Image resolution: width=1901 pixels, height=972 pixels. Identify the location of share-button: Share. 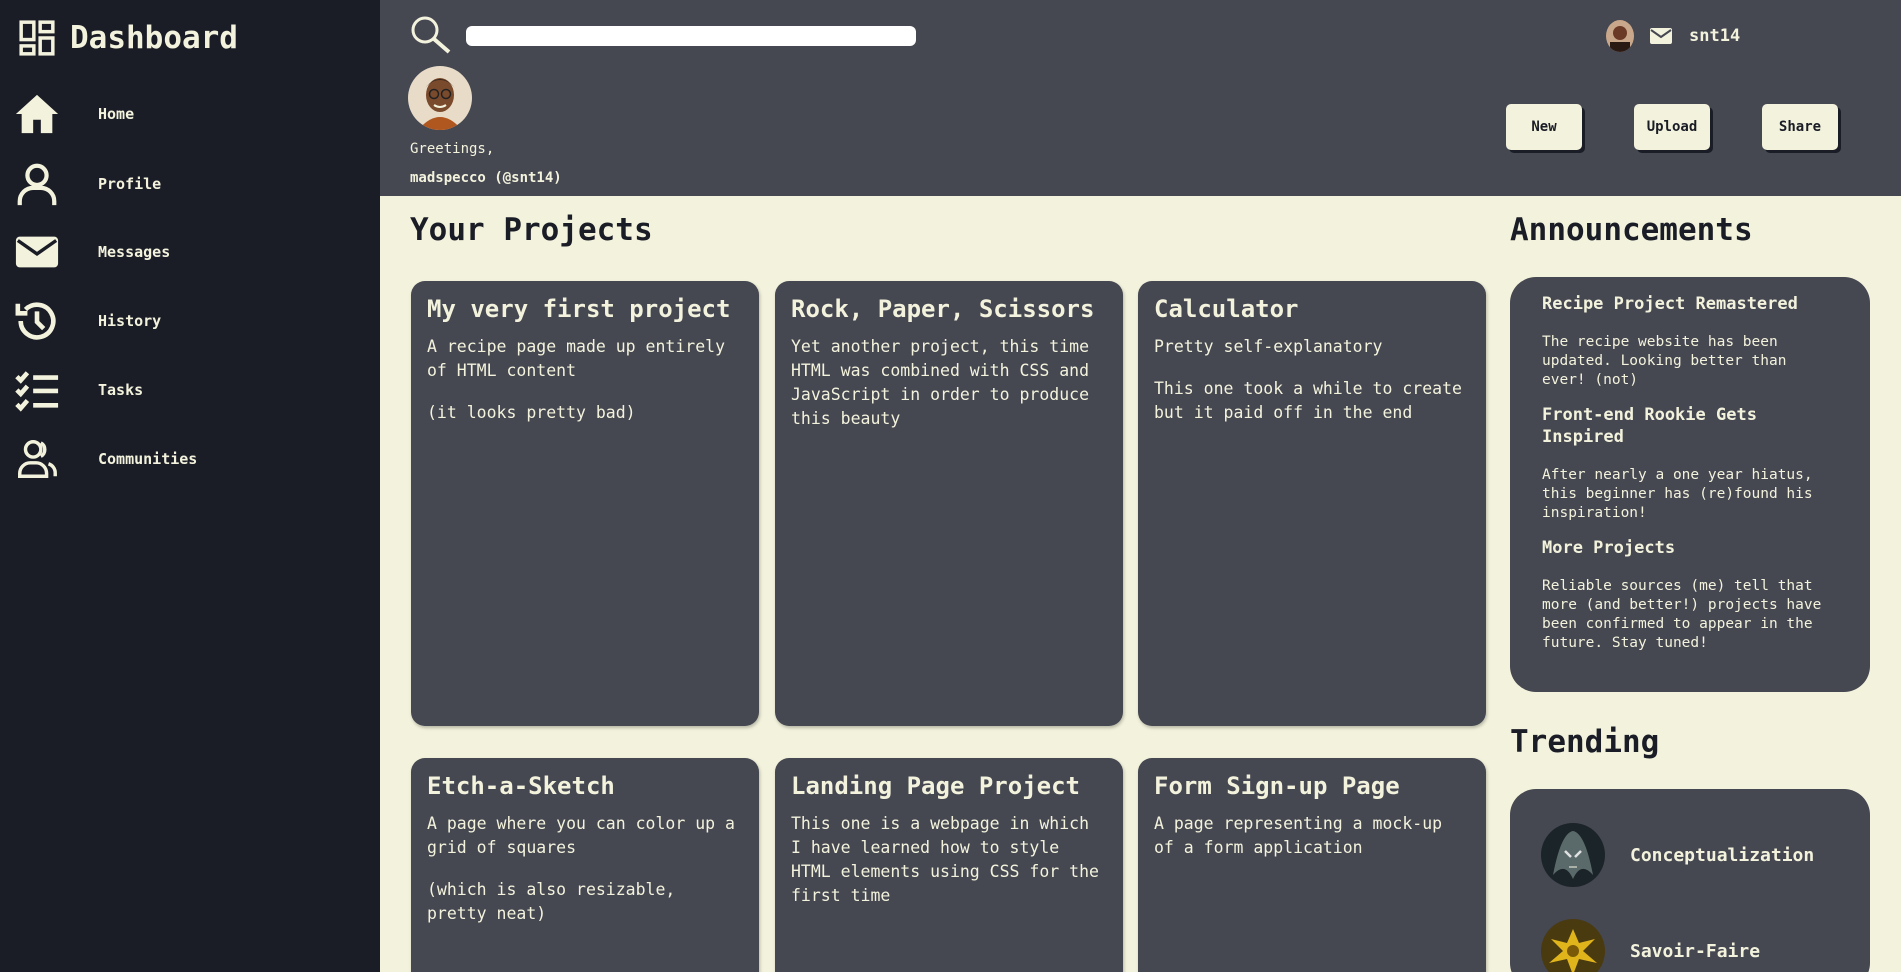
(1800, 127).